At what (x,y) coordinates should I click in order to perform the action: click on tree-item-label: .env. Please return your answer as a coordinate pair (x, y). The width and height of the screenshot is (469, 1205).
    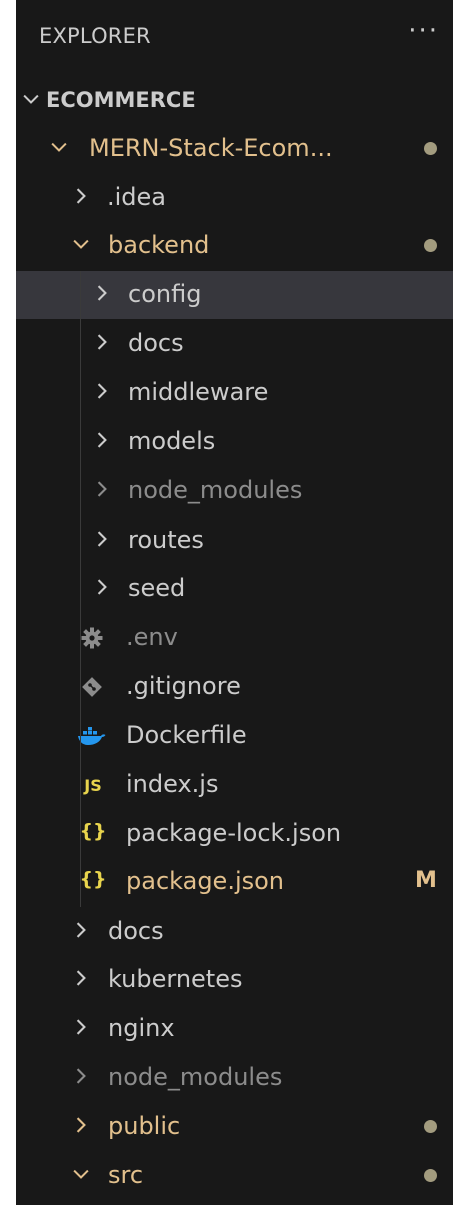
    Looking at the image, I should click on (152, 637).